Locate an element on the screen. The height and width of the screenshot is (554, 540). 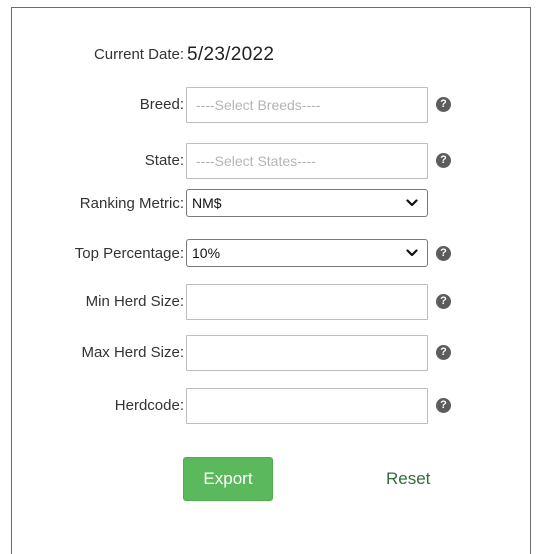
herdcode-row: Herdcode: ? is located at coordinates (272, 406).